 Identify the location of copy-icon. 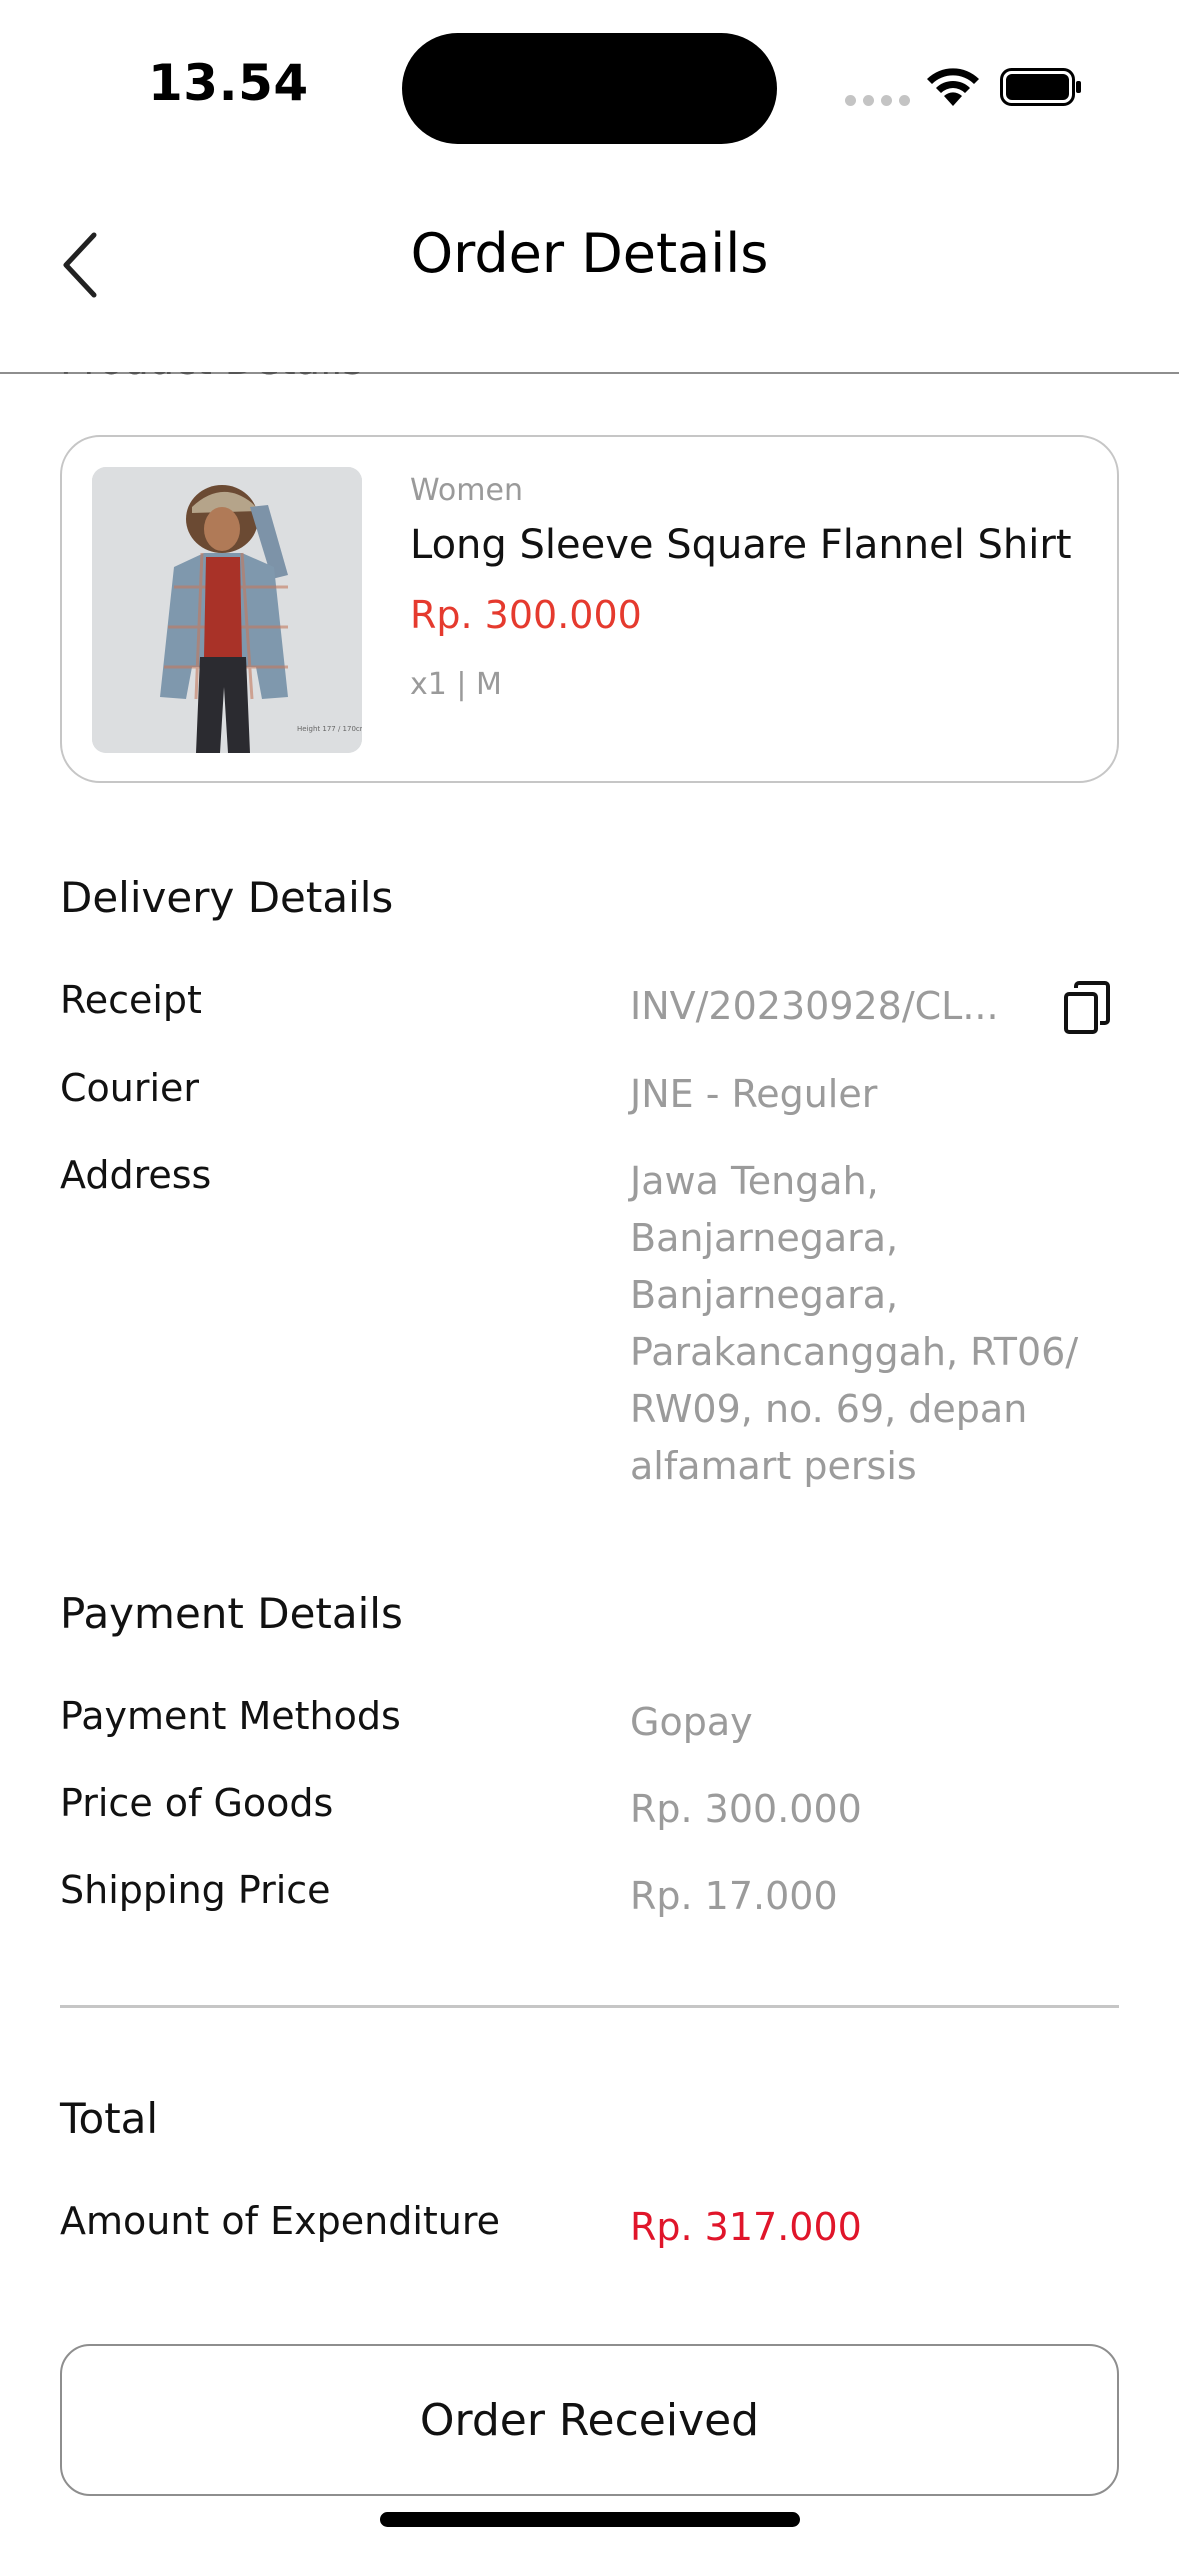
(1087, 1008).